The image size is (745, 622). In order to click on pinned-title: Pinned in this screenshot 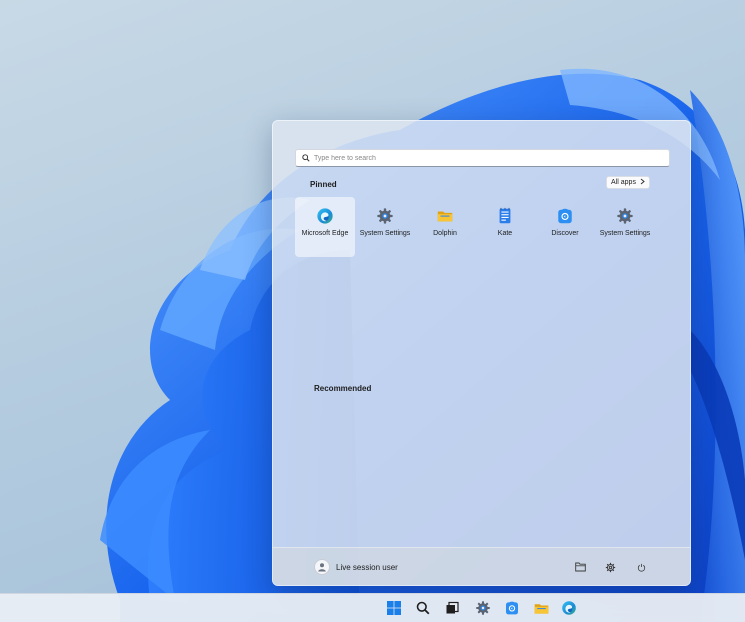, I will do `click(323, 184)`.